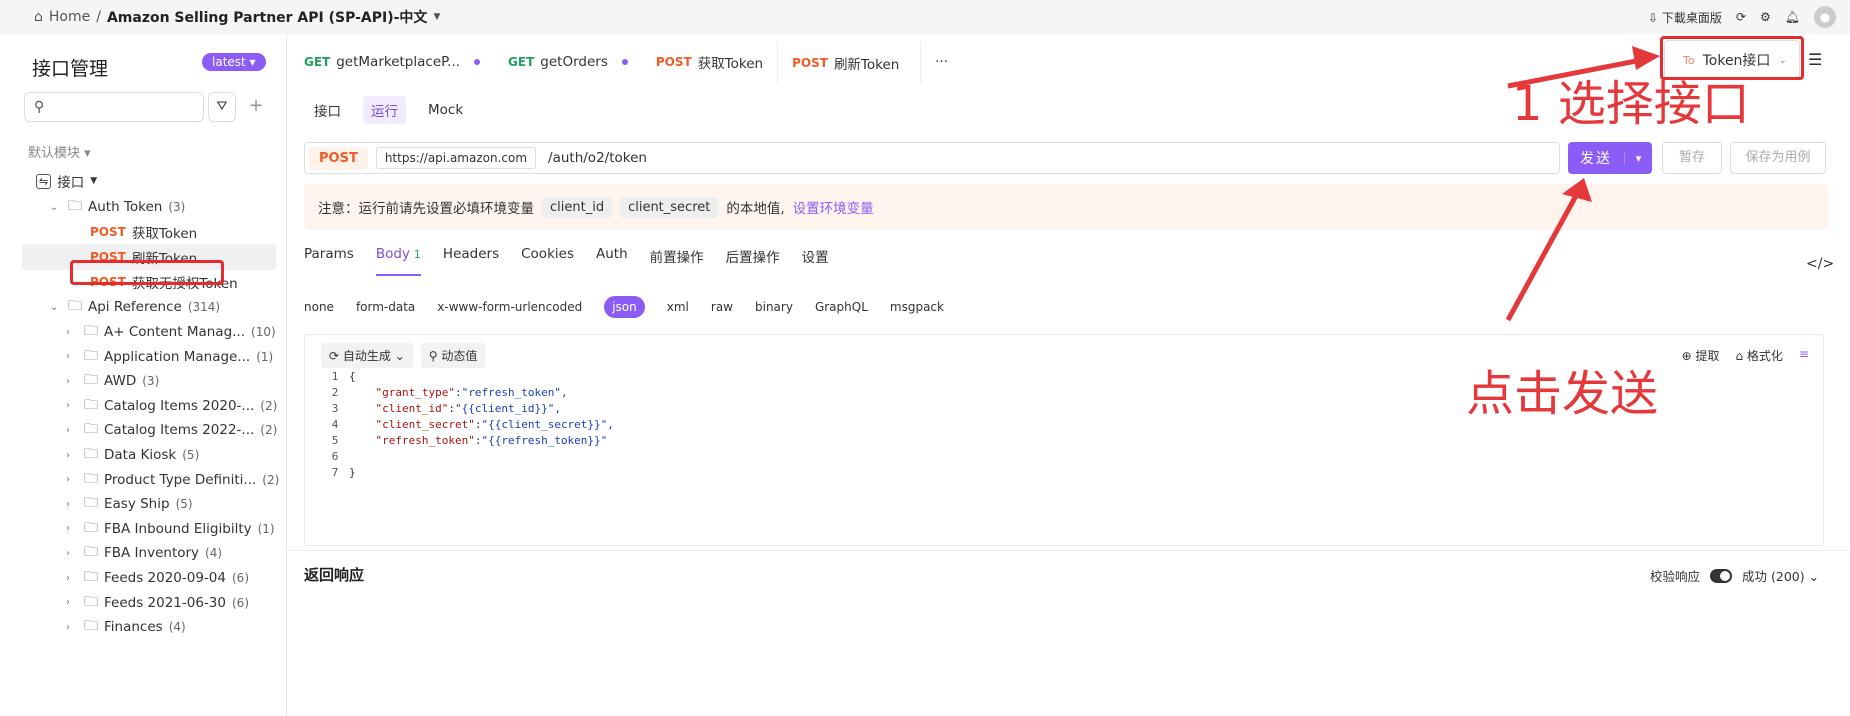 Image resolution: width=1850 pixels, height=716 pixels. I want to click on api-item-get-token: POST 获取Token, so click(143, 232).